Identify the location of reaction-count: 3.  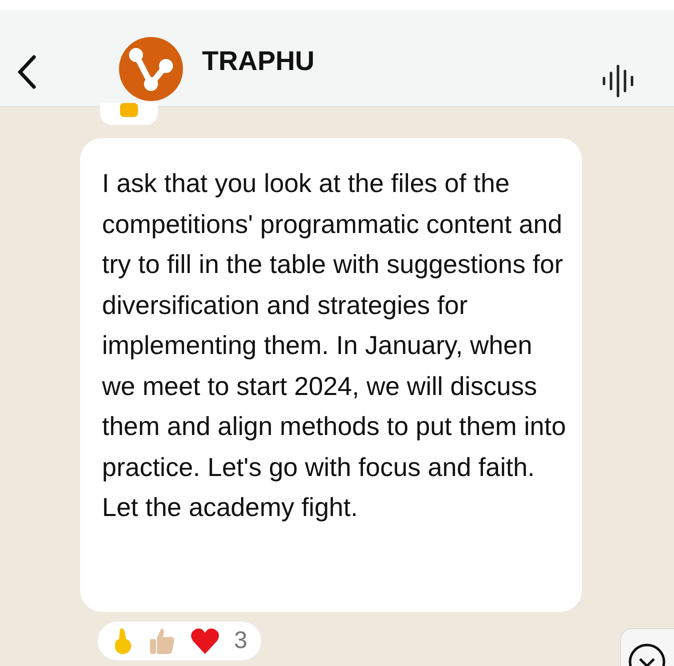
(241, 641).